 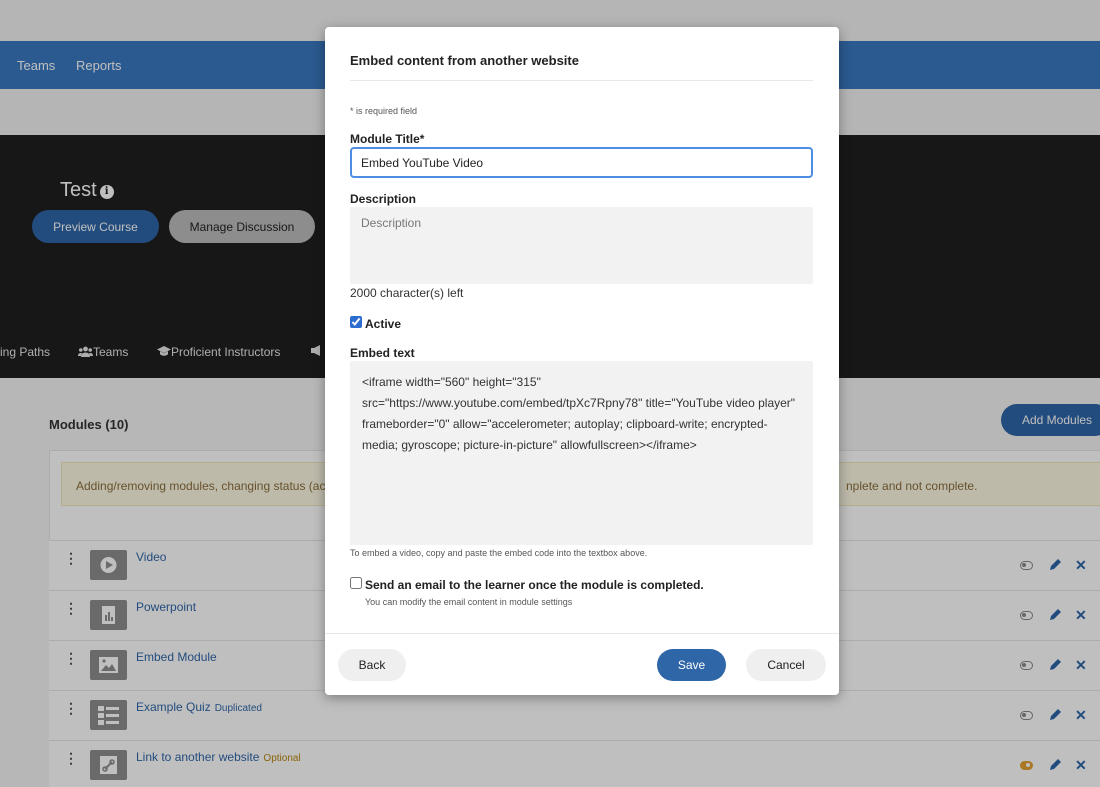 What do you see at coordinates (581, 453) in the screenshot?
I see `embed-text-input` at bounding box center [581, 453].